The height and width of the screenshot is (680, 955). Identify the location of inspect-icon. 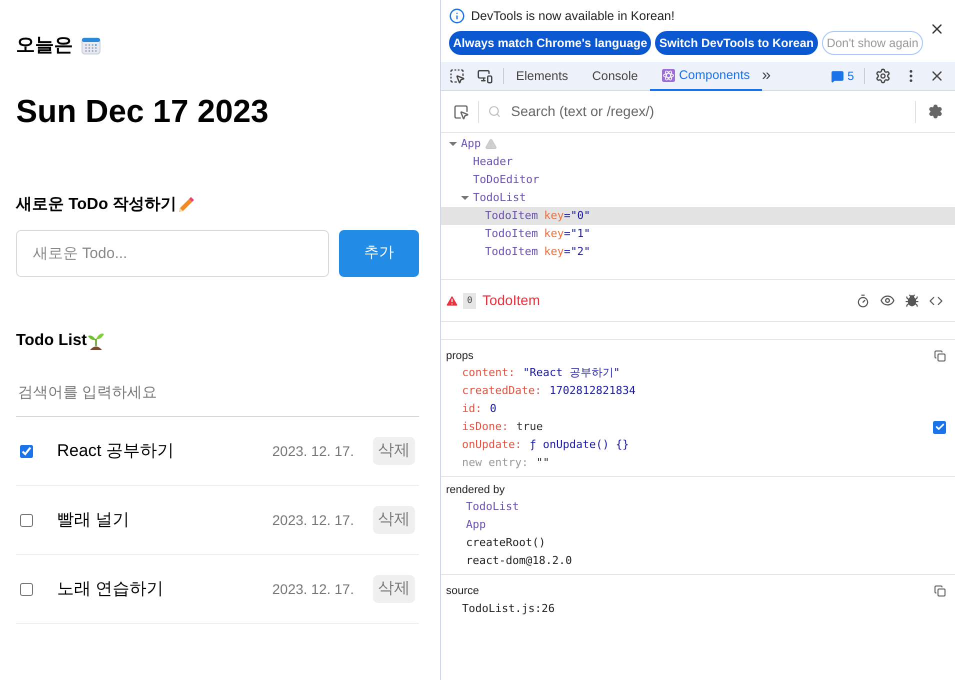
(457, 76).